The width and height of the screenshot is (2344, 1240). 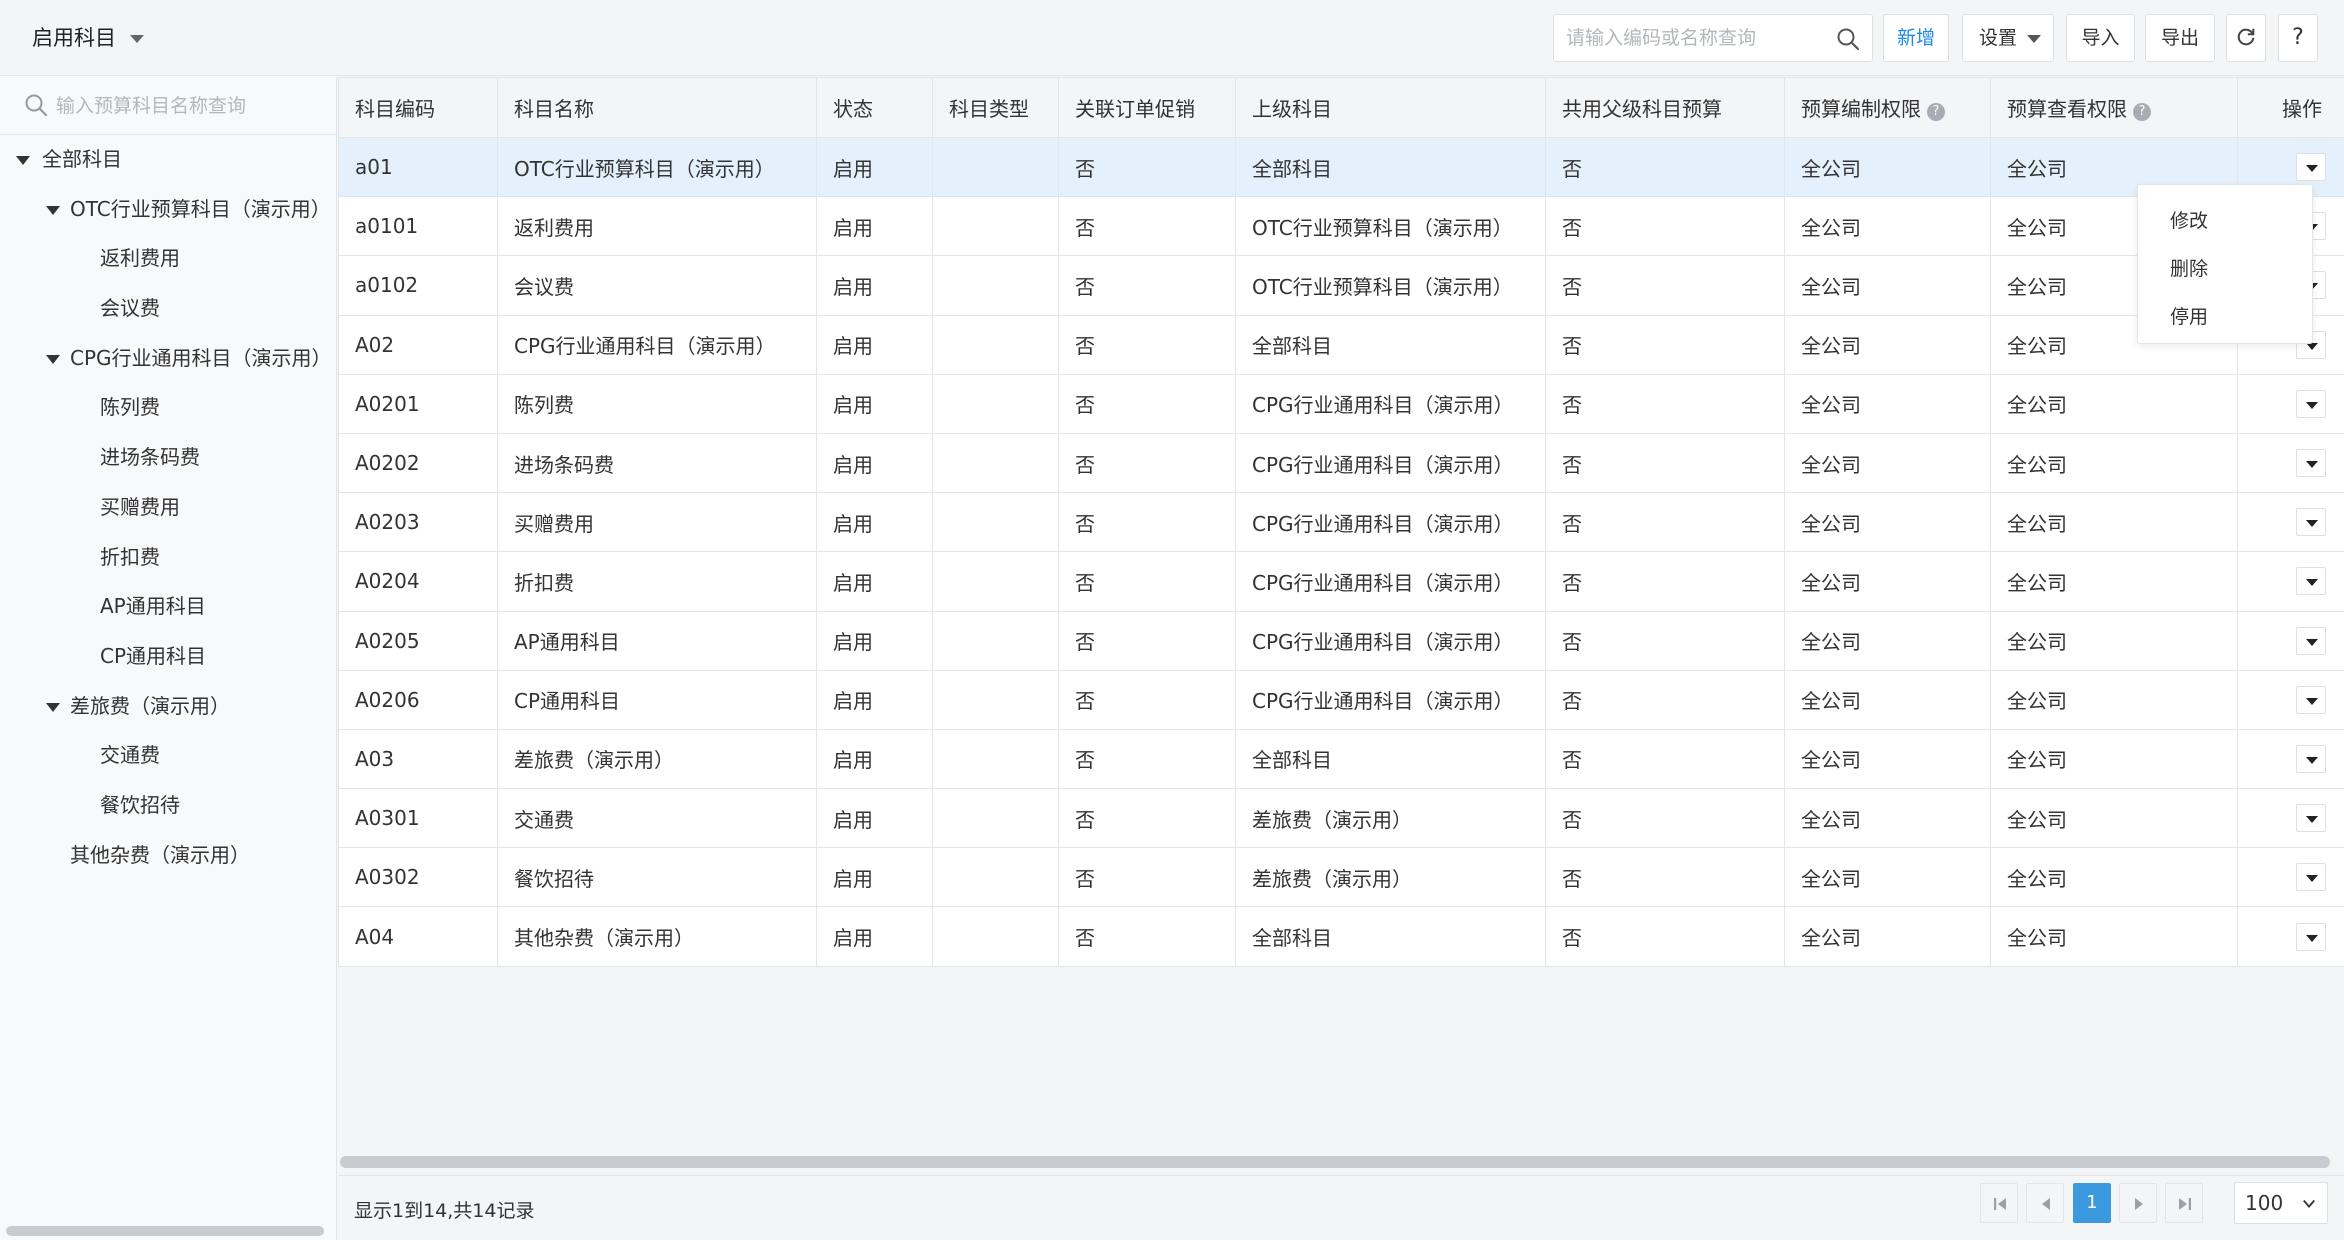 I want to click on menu-item-delete: 删除, so click(x=2225, y=269).